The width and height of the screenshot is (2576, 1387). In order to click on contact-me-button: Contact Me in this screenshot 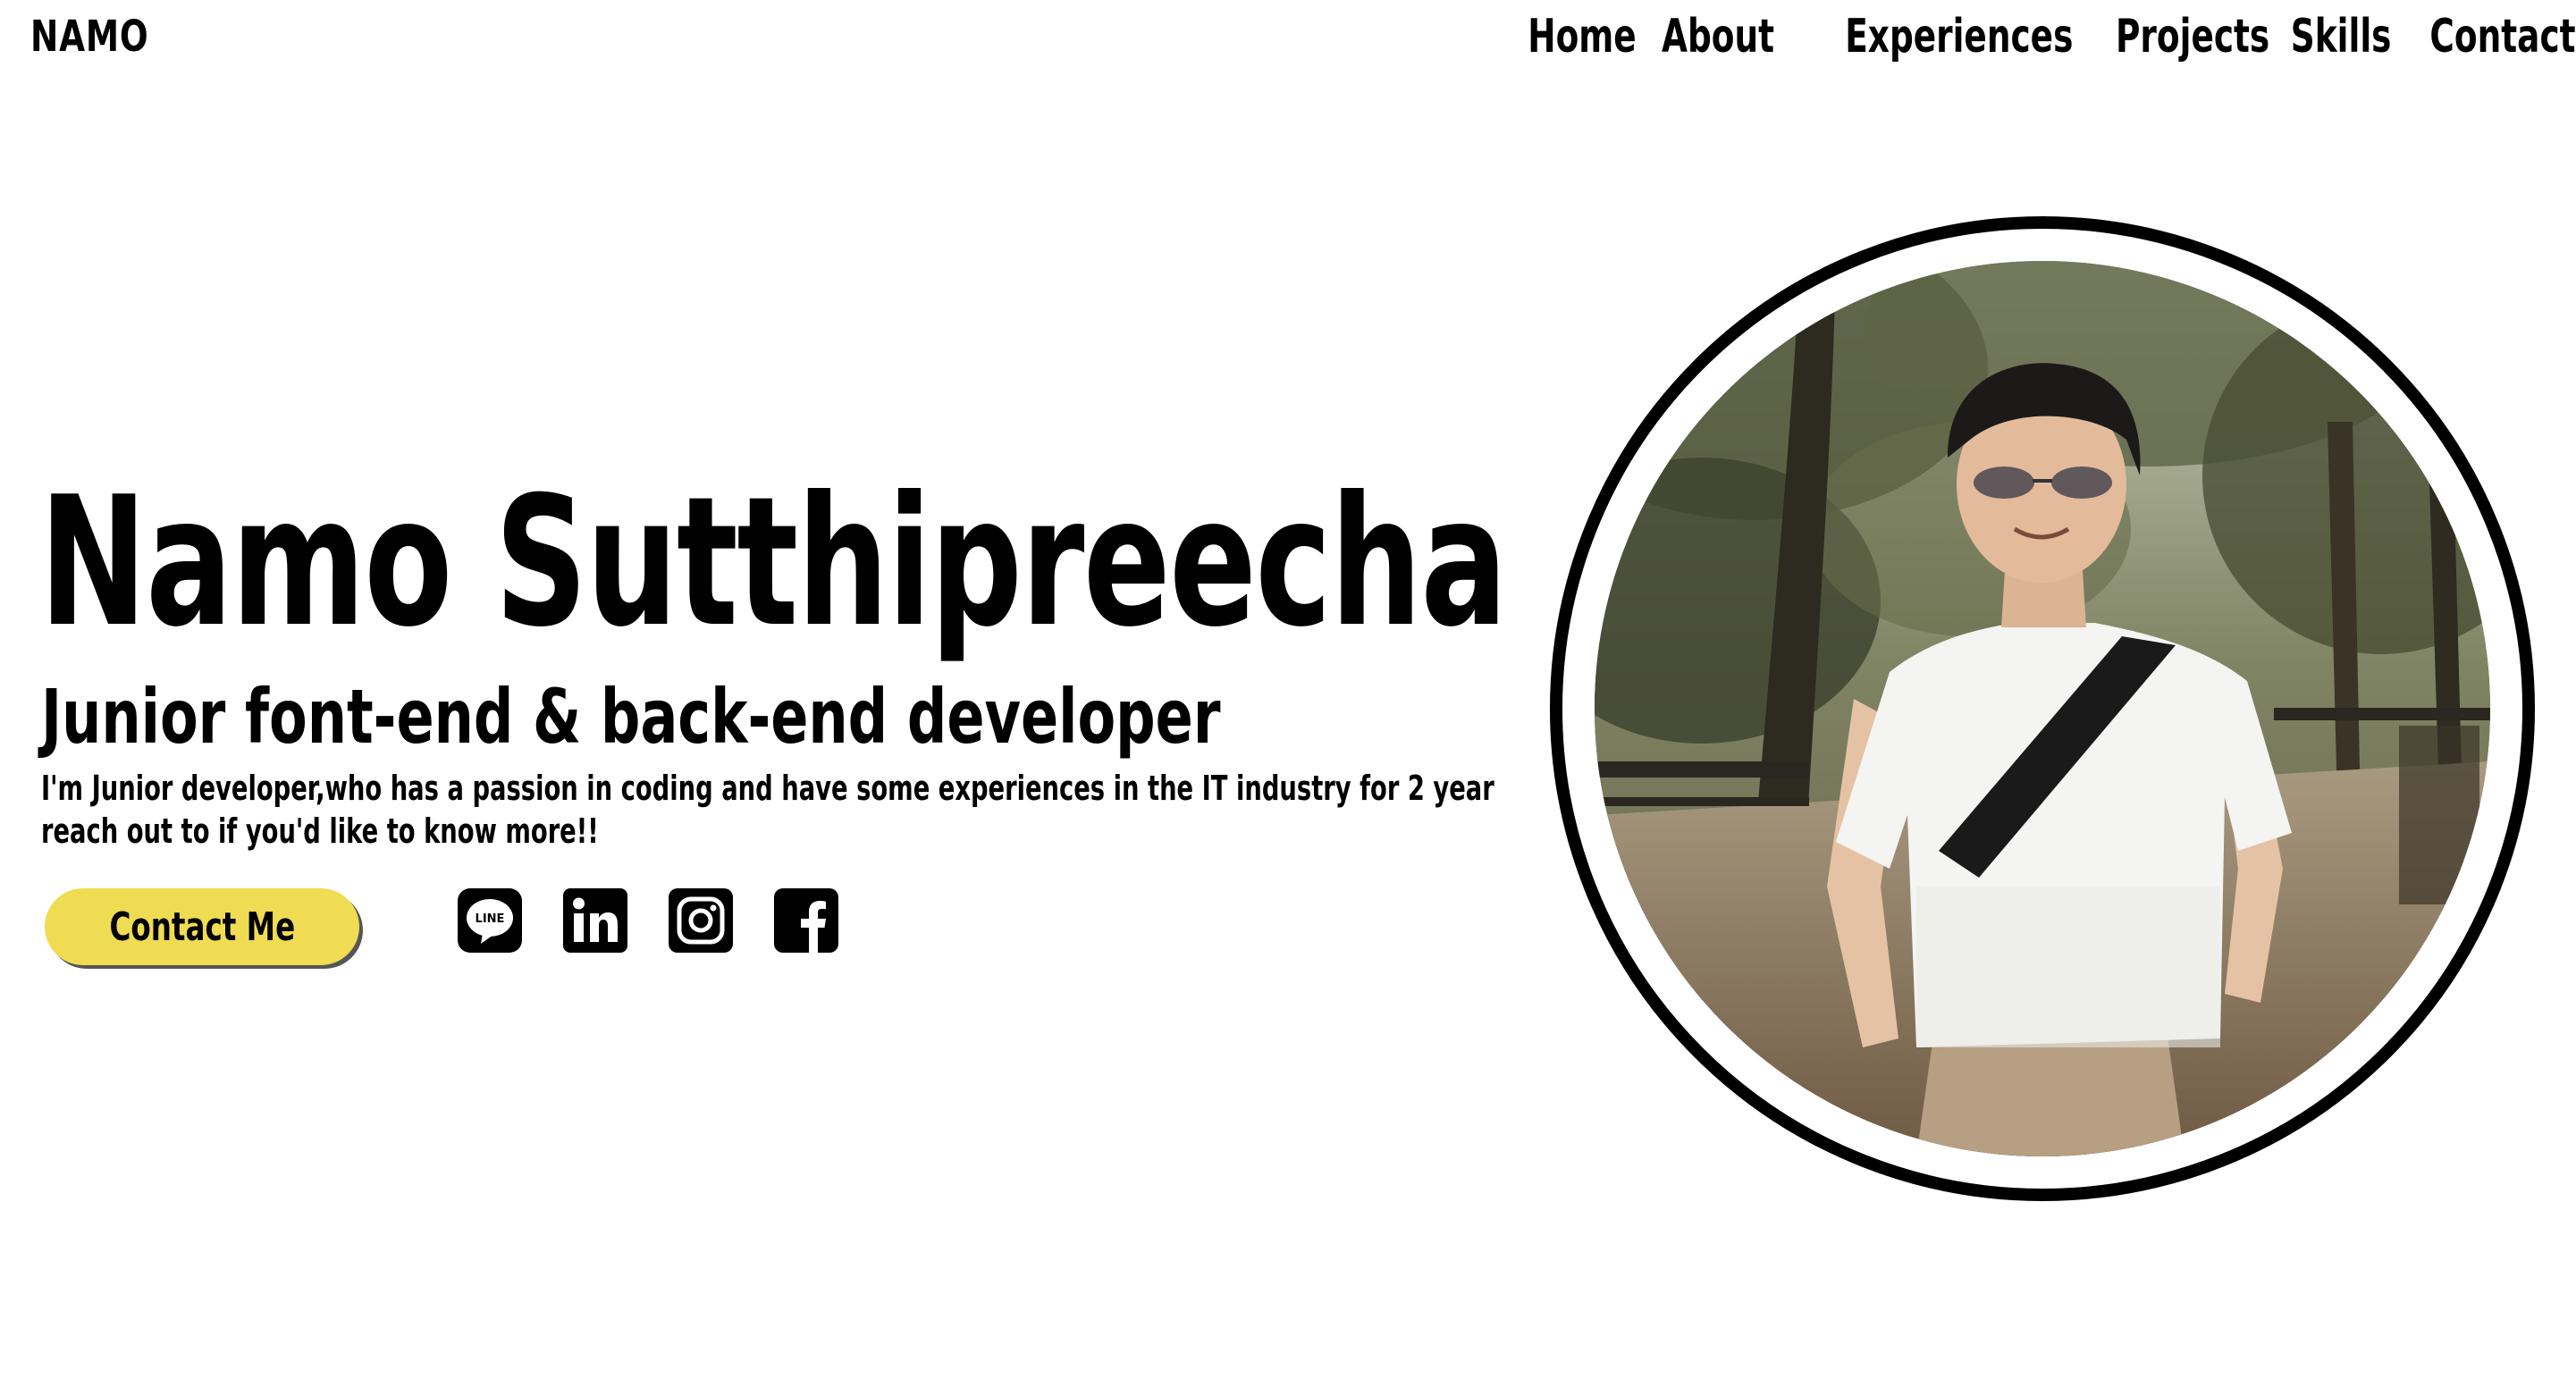, I will do `click(202, 926)`.